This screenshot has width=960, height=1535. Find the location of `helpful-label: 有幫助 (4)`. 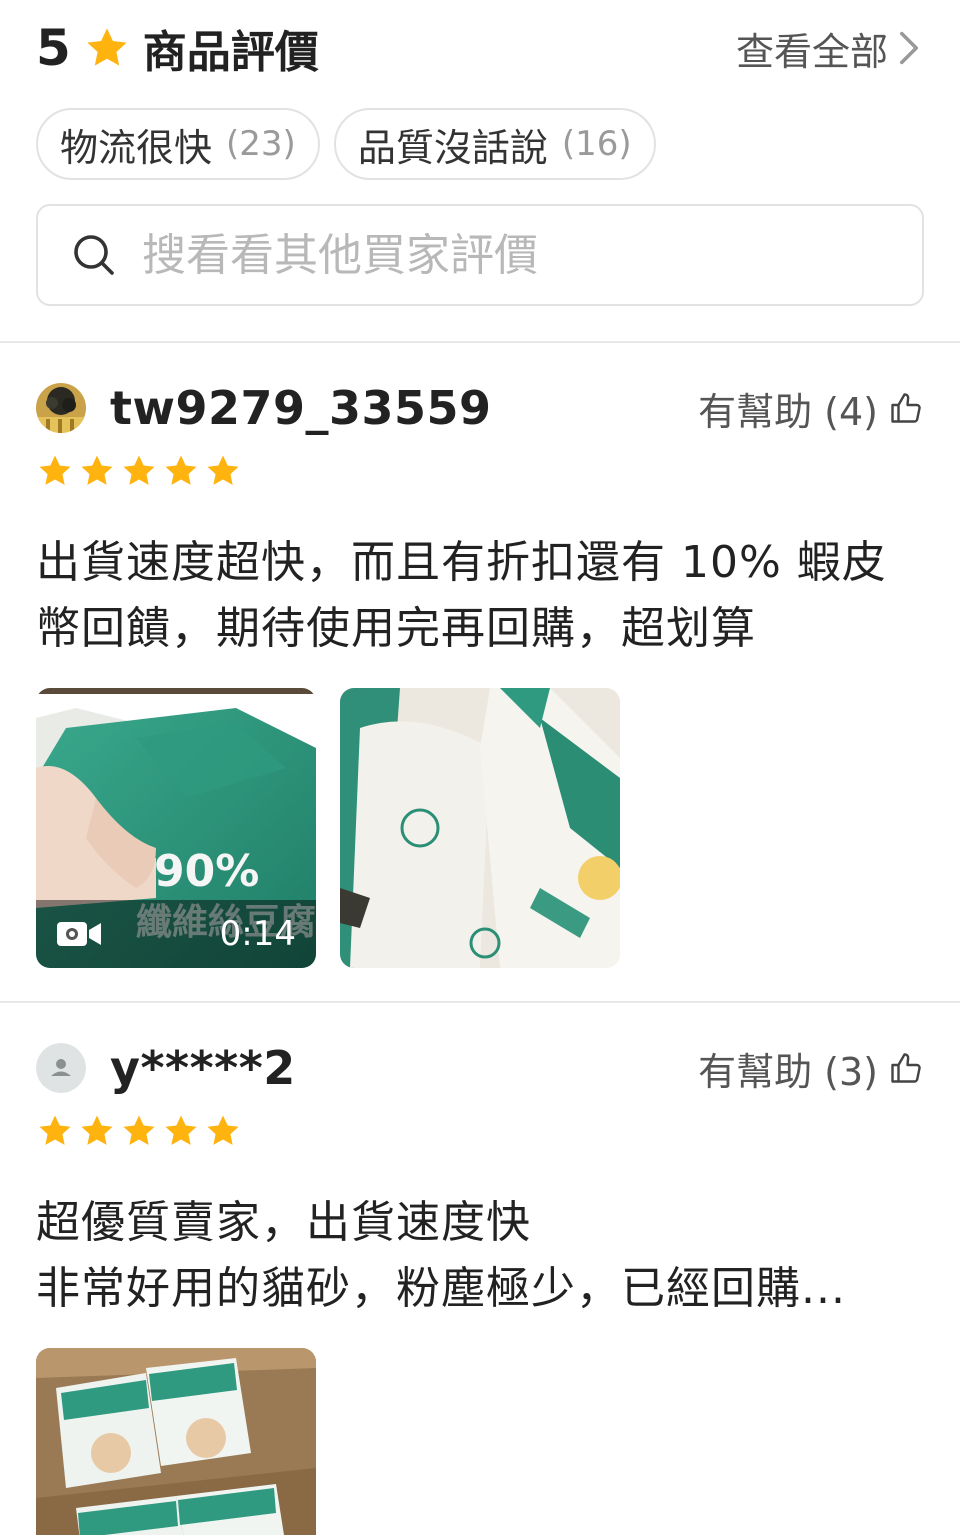

helpful-label: 有幫助 (4) is located at coordinates (788, 411).